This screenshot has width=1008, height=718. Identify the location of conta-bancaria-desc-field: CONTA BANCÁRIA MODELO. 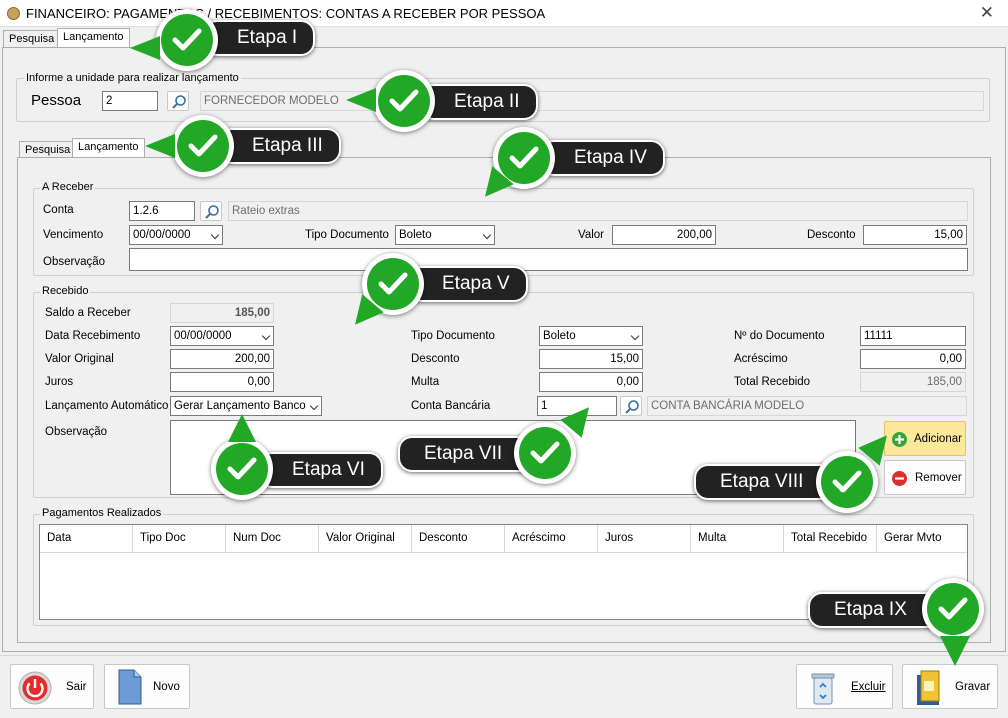
(807, 406).